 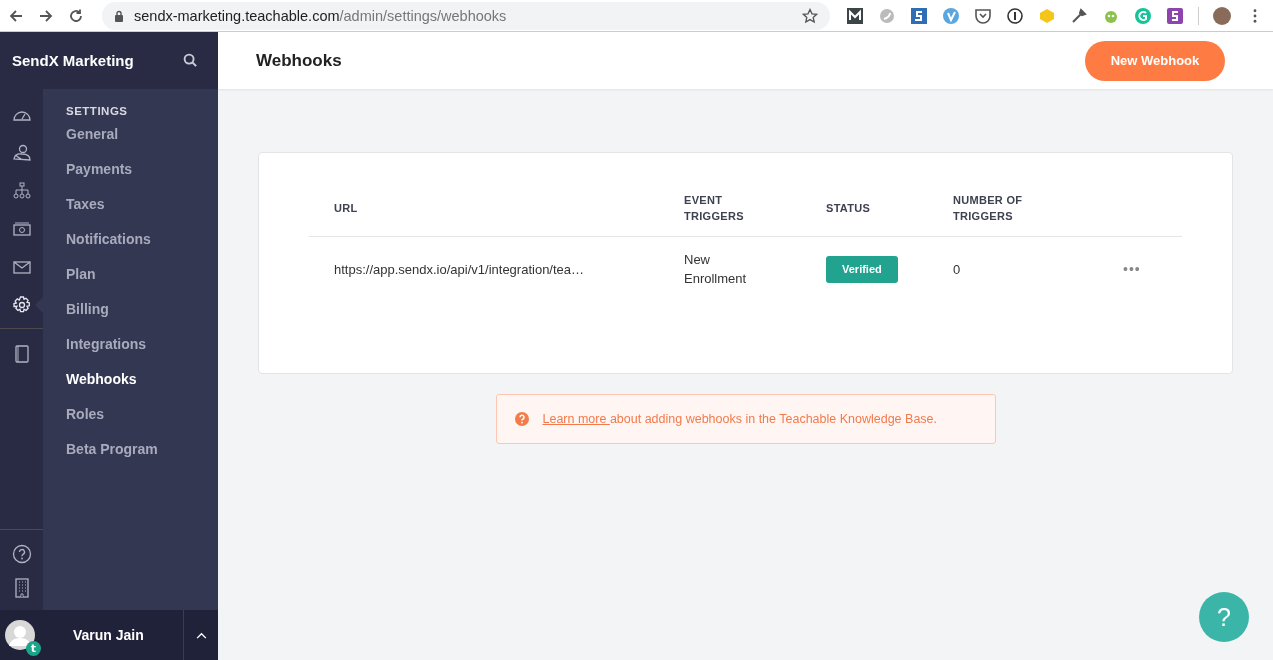 What do you see at coordinates (1255, 15) in the screenshot?
I see `more-icon` at bounding box center [1255, 15].